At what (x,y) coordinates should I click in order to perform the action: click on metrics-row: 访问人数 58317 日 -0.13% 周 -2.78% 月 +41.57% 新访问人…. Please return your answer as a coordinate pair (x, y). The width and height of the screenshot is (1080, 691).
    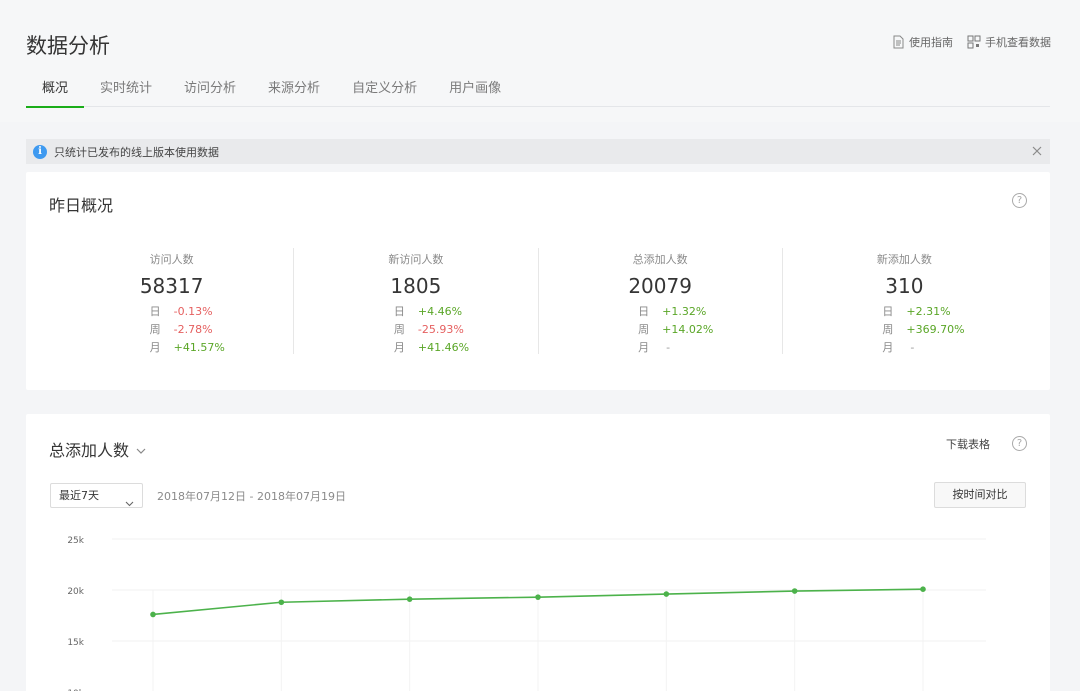
    Looking at the image, I should click on (538, 301).